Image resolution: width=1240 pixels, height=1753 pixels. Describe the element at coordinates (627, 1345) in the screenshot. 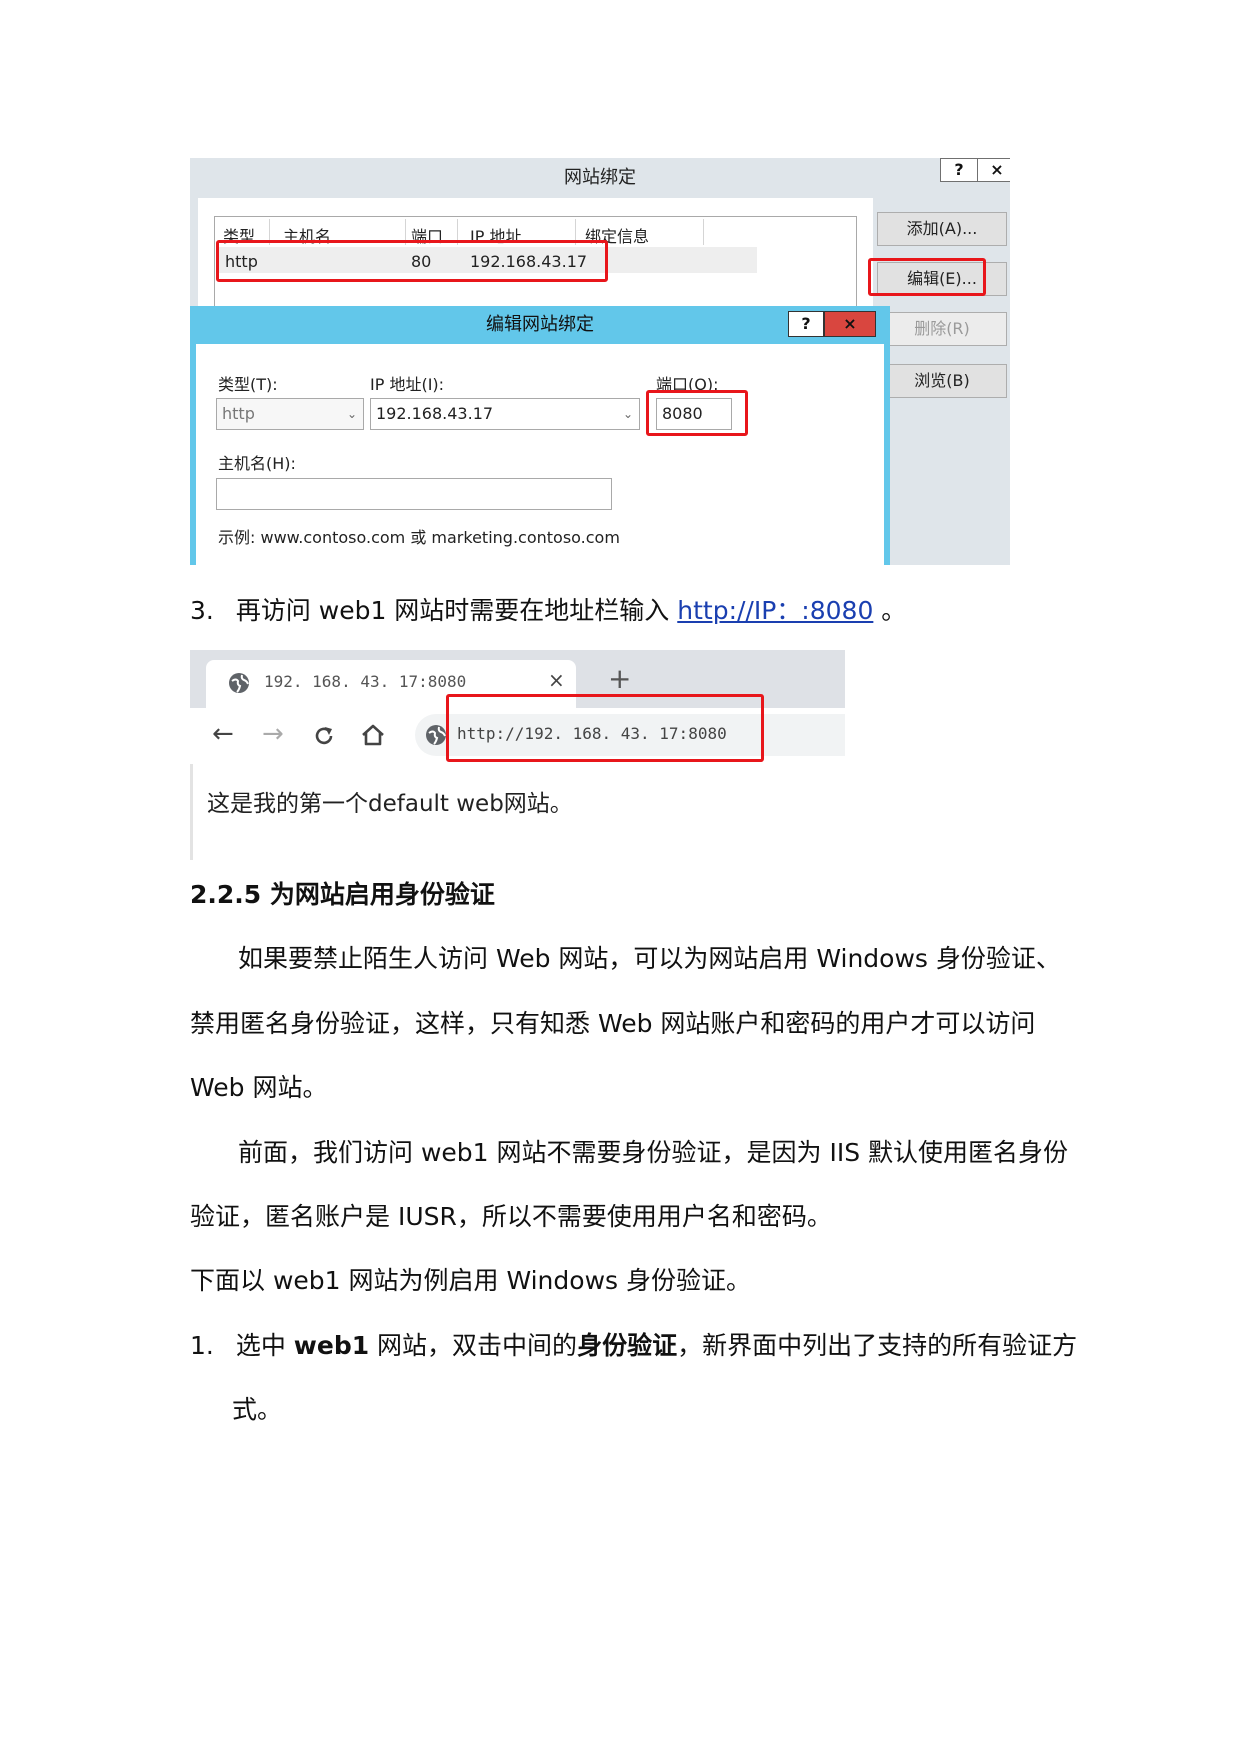

I see `step1-auth-term: 身份验证` at that location.